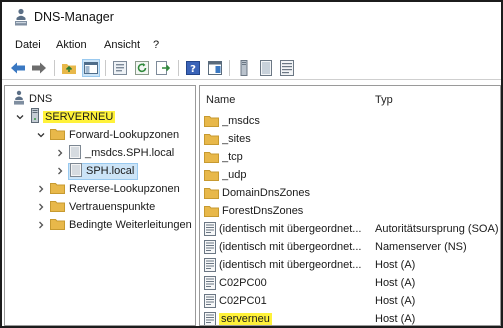 The image size is (503, 328). Describe the element at coordinates (288, 121) in the screenshot. I see `list-item: _msdcs` at that location.